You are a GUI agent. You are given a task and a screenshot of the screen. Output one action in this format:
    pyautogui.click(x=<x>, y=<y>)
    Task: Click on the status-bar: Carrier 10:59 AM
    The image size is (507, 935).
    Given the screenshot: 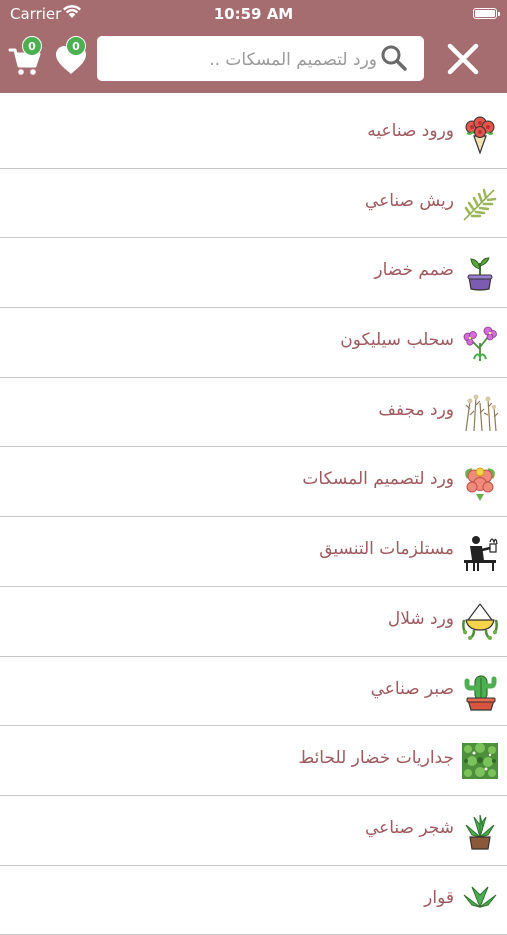 What is the action you would take?
    pyautogui.click(x=253, y=14)
    